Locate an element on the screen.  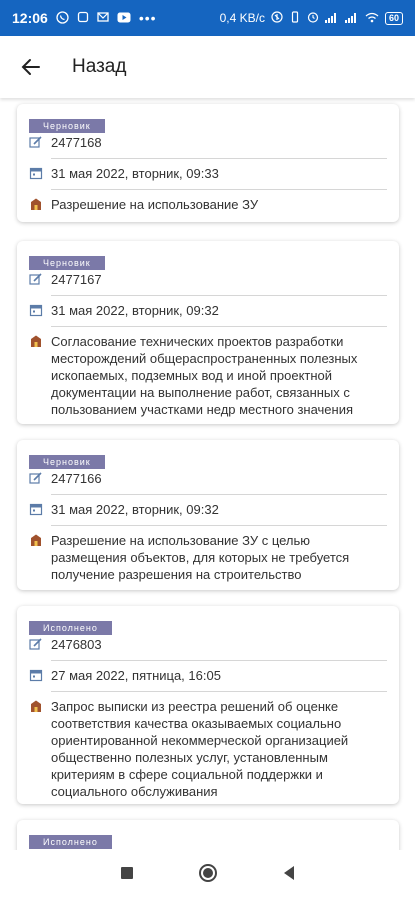
wifi-icon is located at coordinates (372, 18).